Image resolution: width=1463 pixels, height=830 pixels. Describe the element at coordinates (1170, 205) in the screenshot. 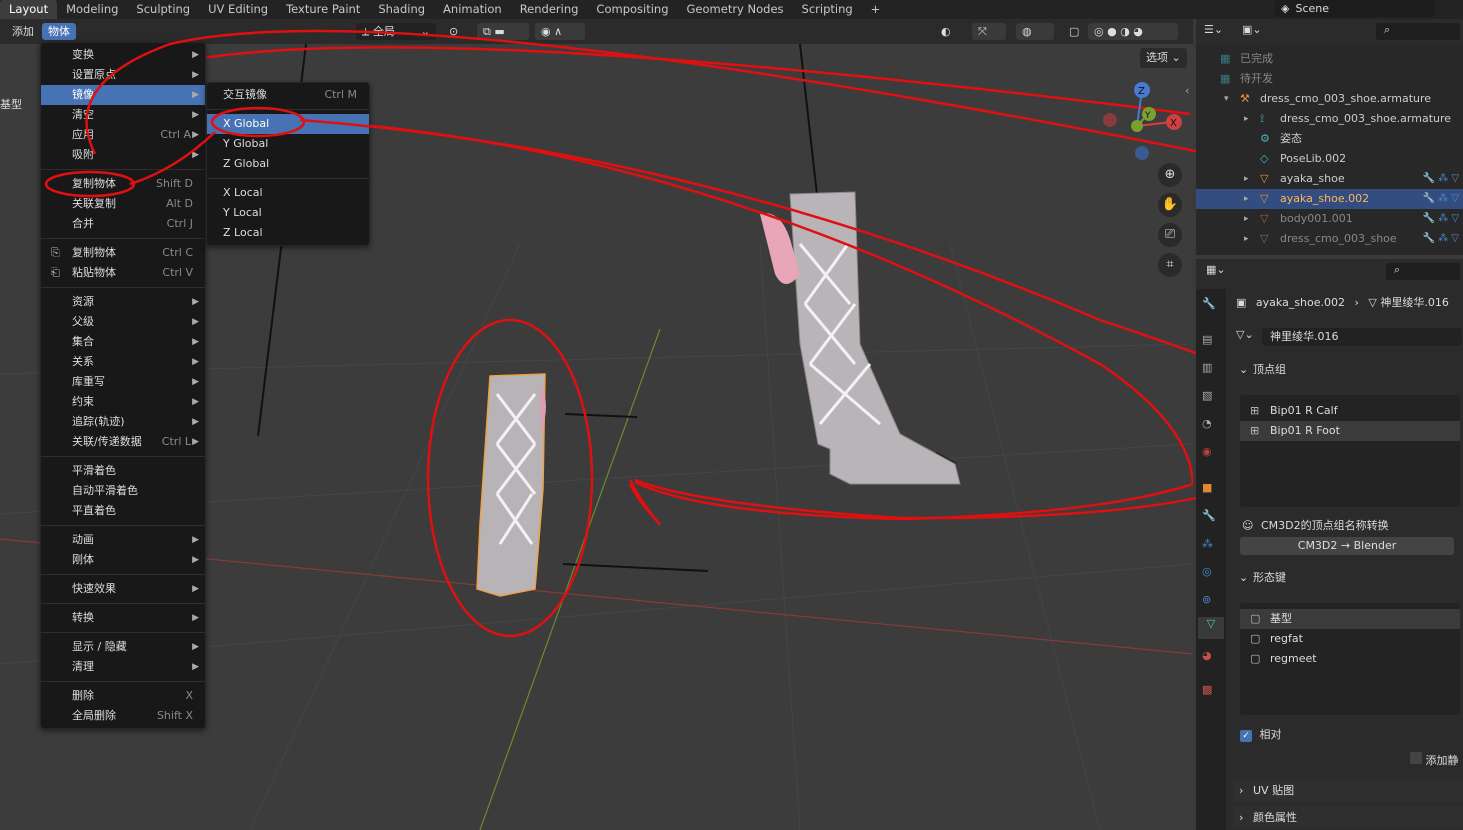

I see `pan-hand-icon: ✋` at that location.